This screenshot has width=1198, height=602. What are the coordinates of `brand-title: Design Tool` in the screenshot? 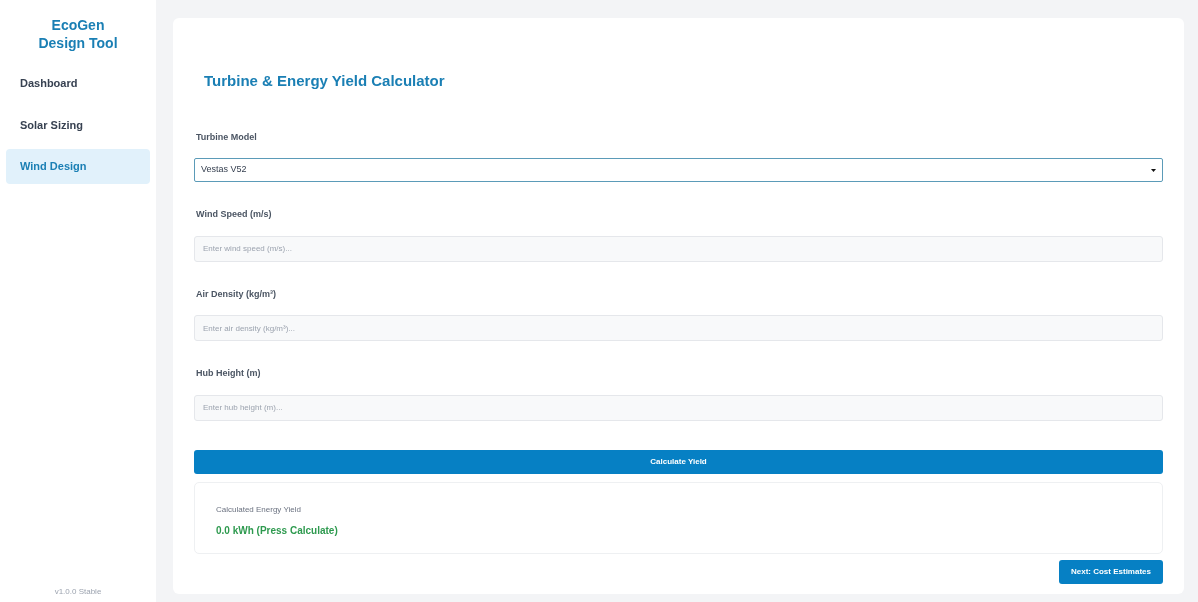 It's located at (78, 43).